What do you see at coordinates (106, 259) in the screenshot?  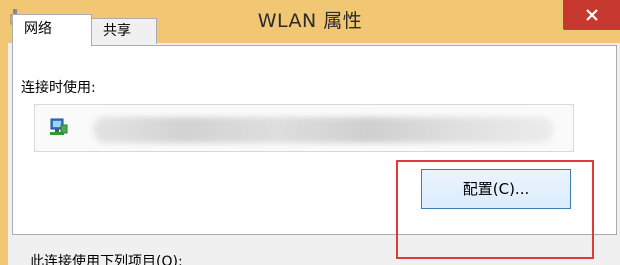 I see `items-label: 此连接使用下列项目(O):` at bounding box center [106, 259].